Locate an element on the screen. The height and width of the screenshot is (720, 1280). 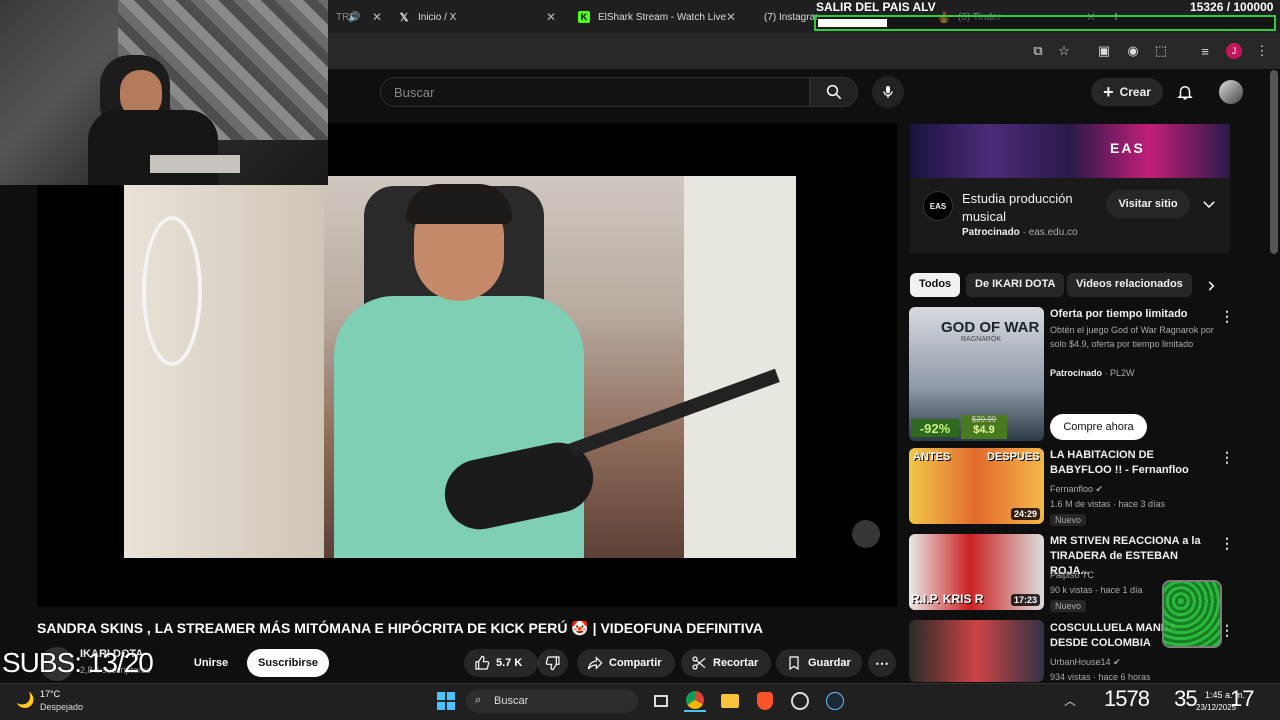
ad-logo: EAS is located at coordinates (938, 206).